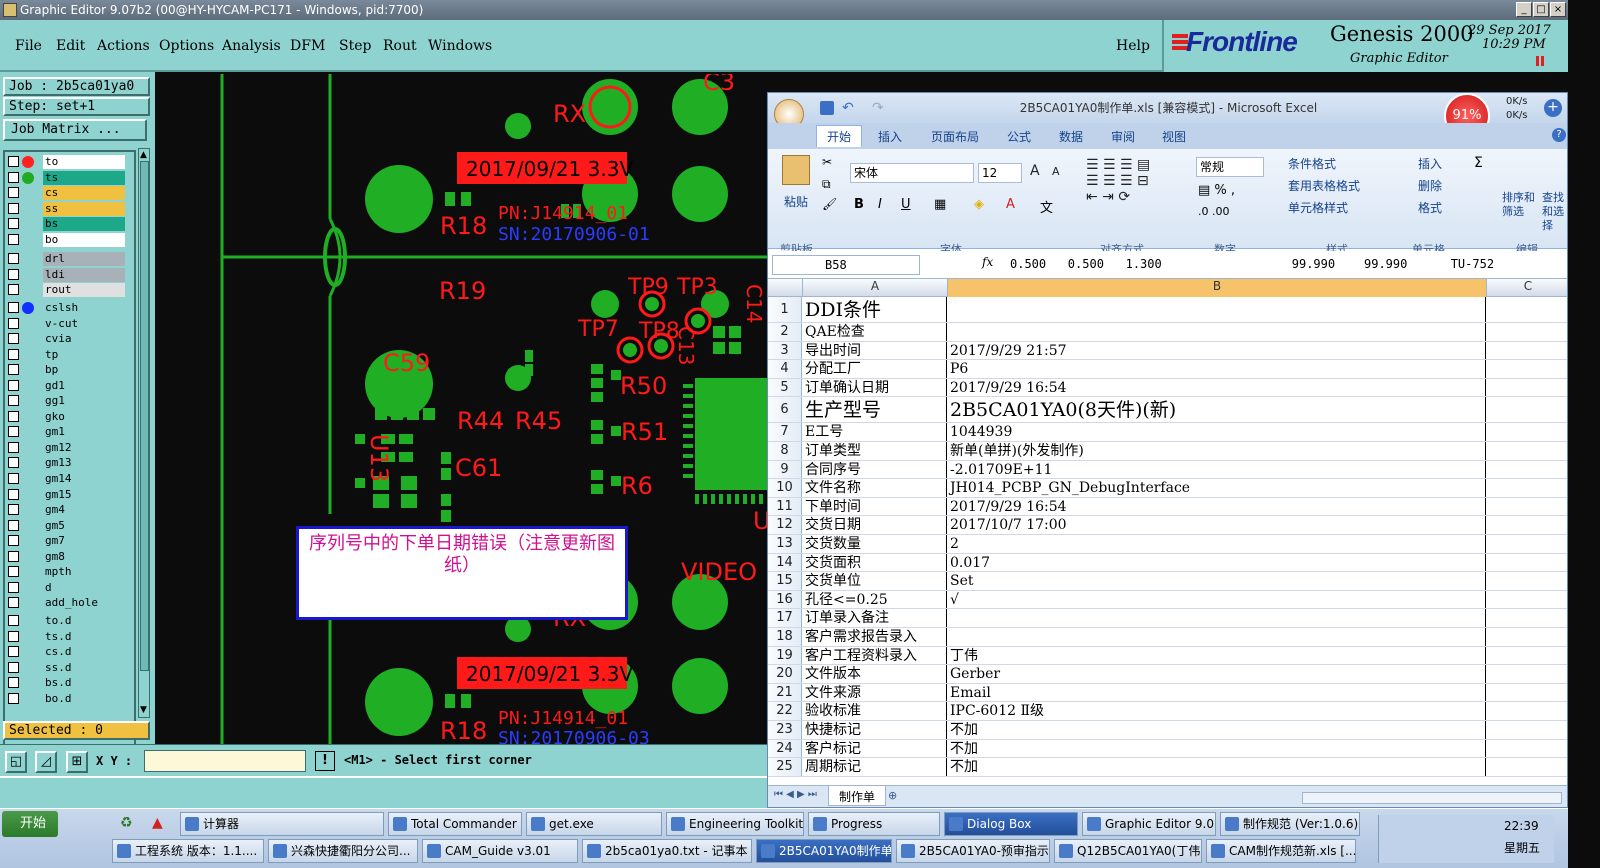 This screenshot has width=1600, height=868. Describe the element at coordinates (84, 525) in the screenshot. I see `layer-name: gm5` at that location.